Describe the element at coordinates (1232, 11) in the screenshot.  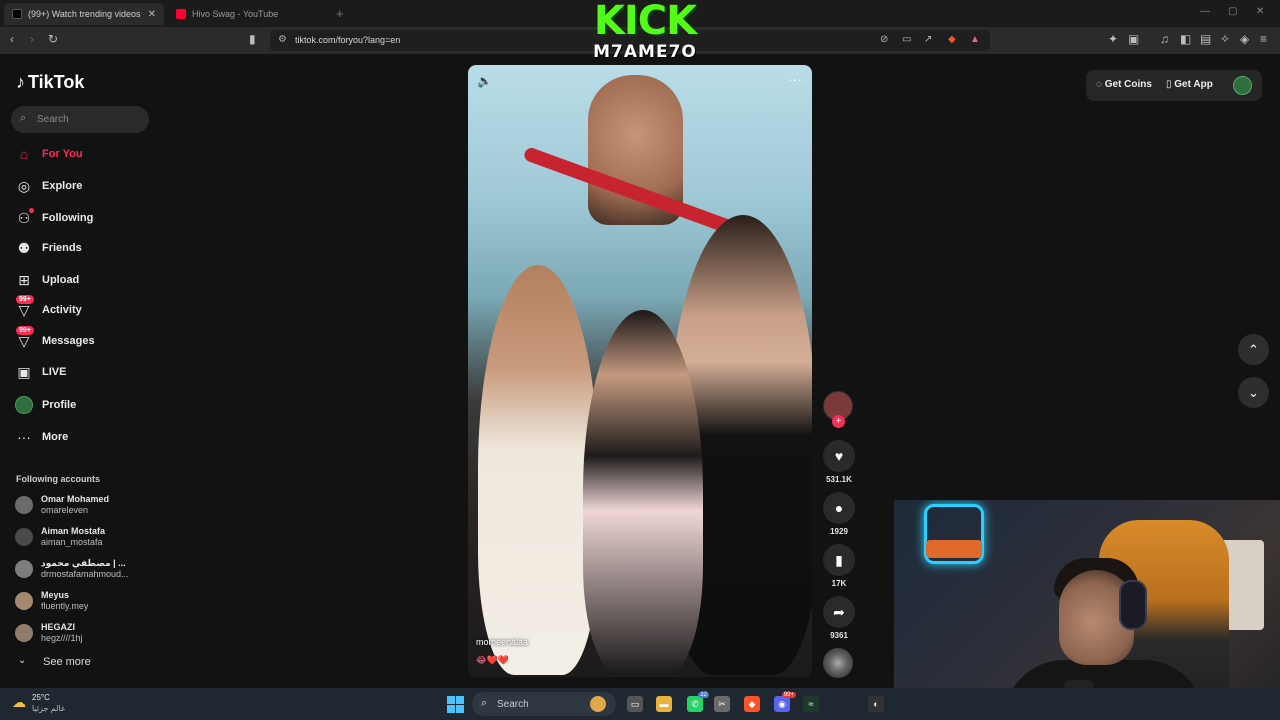
I see `maximize-icon: ▢` at that location.